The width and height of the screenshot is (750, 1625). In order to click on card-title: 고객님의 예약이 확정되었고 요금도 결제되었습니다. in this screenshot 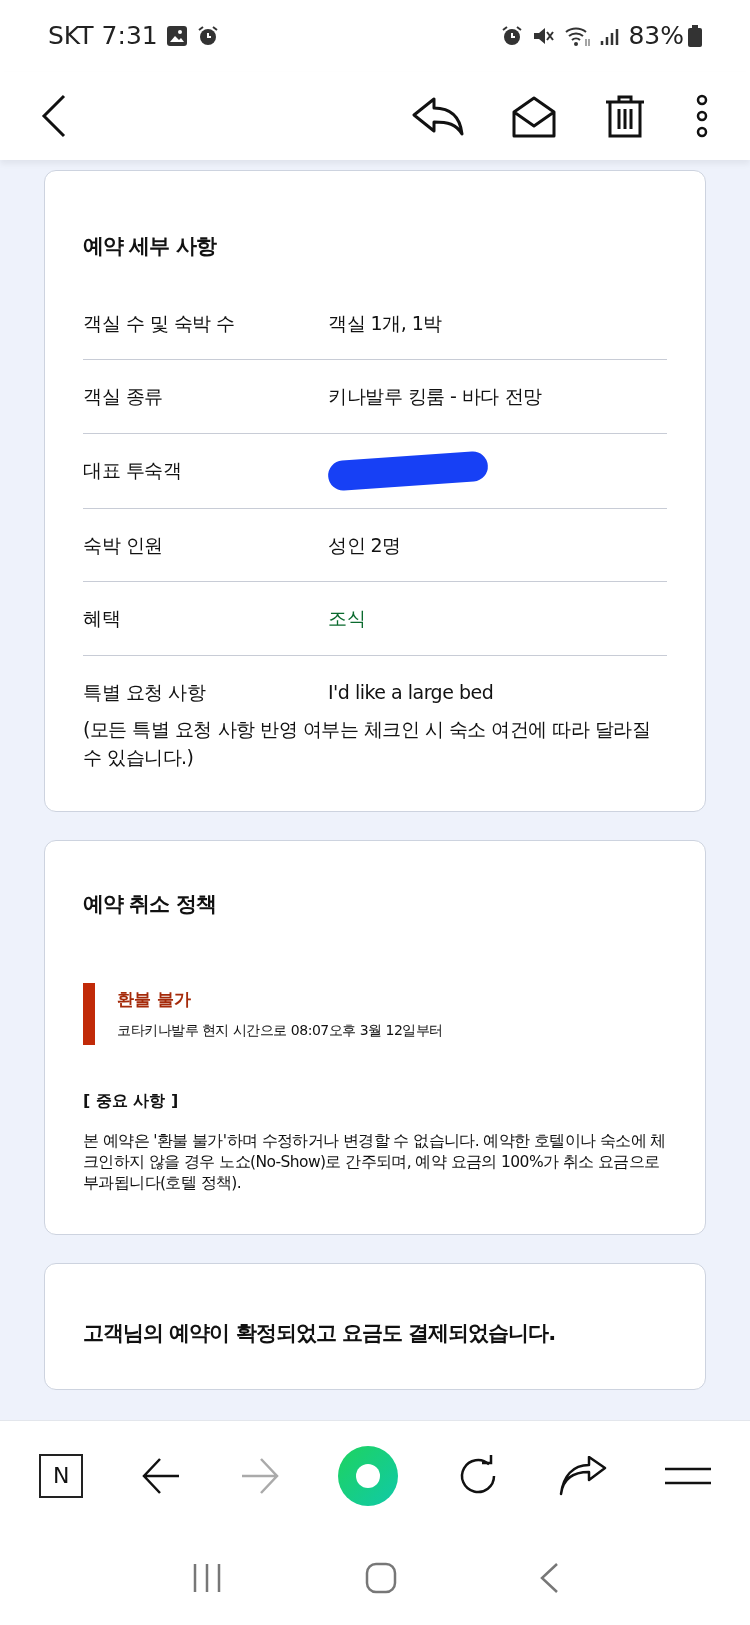, I will do `click(320, 1333)`.